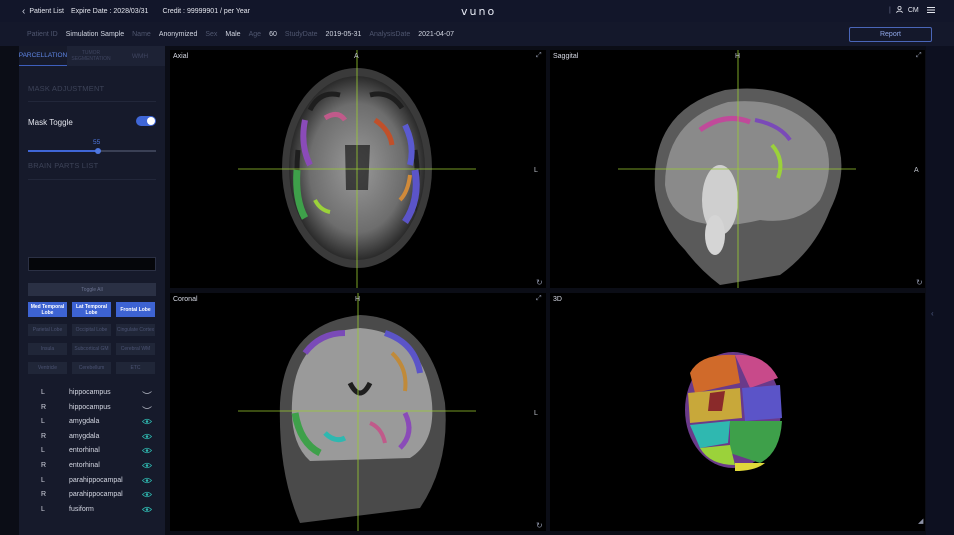 The image size is (954, 535). Describe the element at coordinates (44, 495) in the screenshot. I see `side-label: R` at that location.